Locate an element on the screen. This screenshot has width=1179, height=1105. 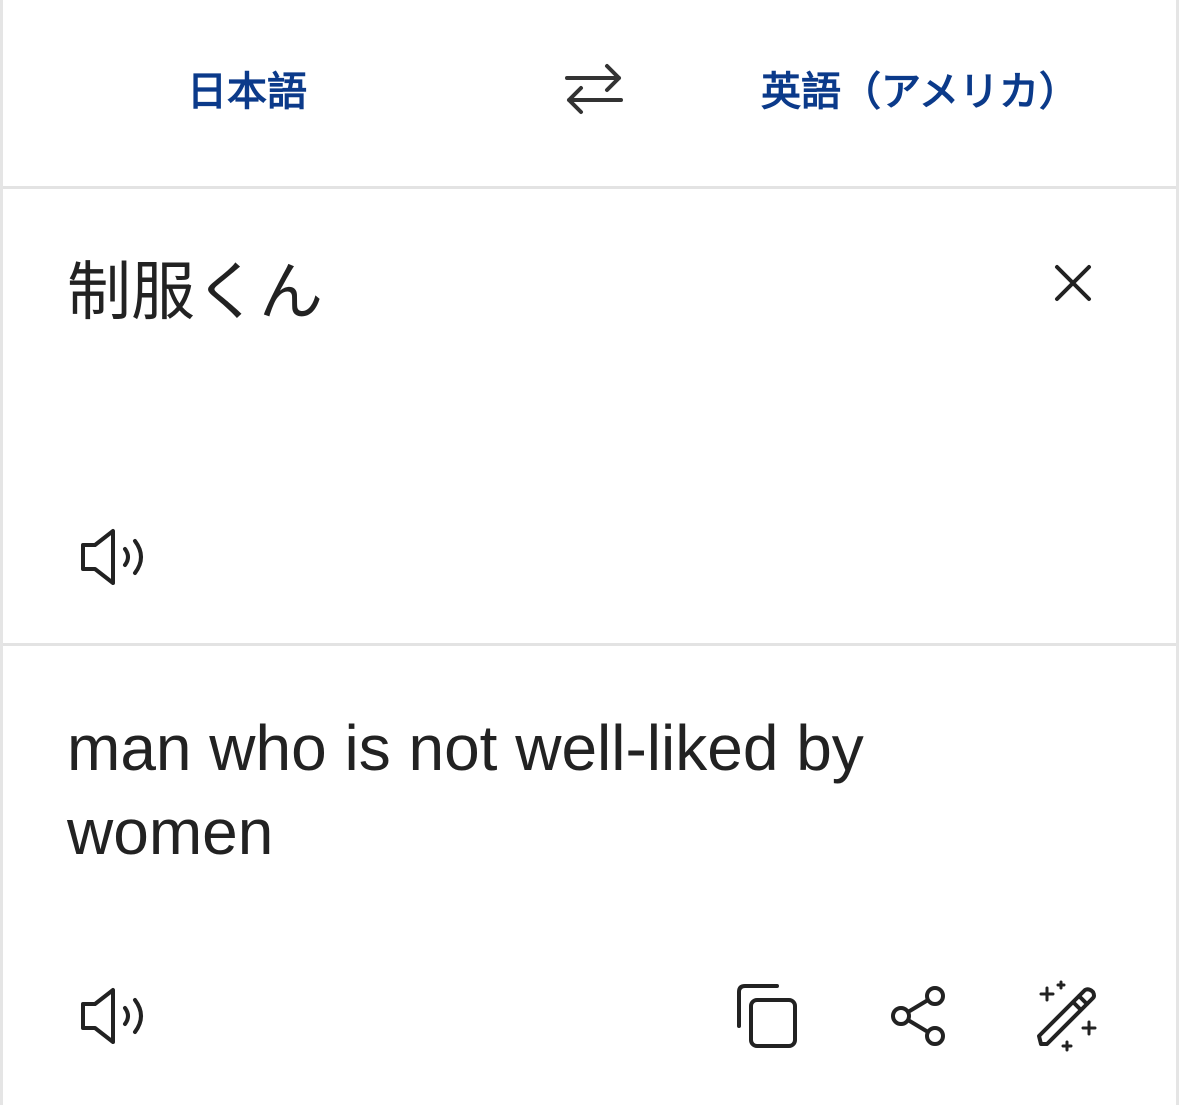
magic-pen-icon is located at coordinates (1067, 1016).